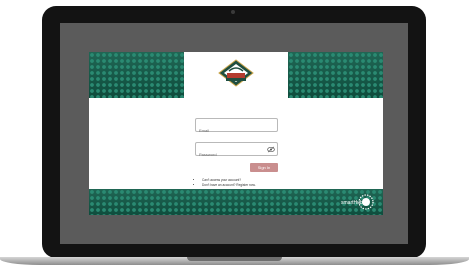 The height and width of the screenshot is (271, 469). I want to click on password-input, so click(233, 154).